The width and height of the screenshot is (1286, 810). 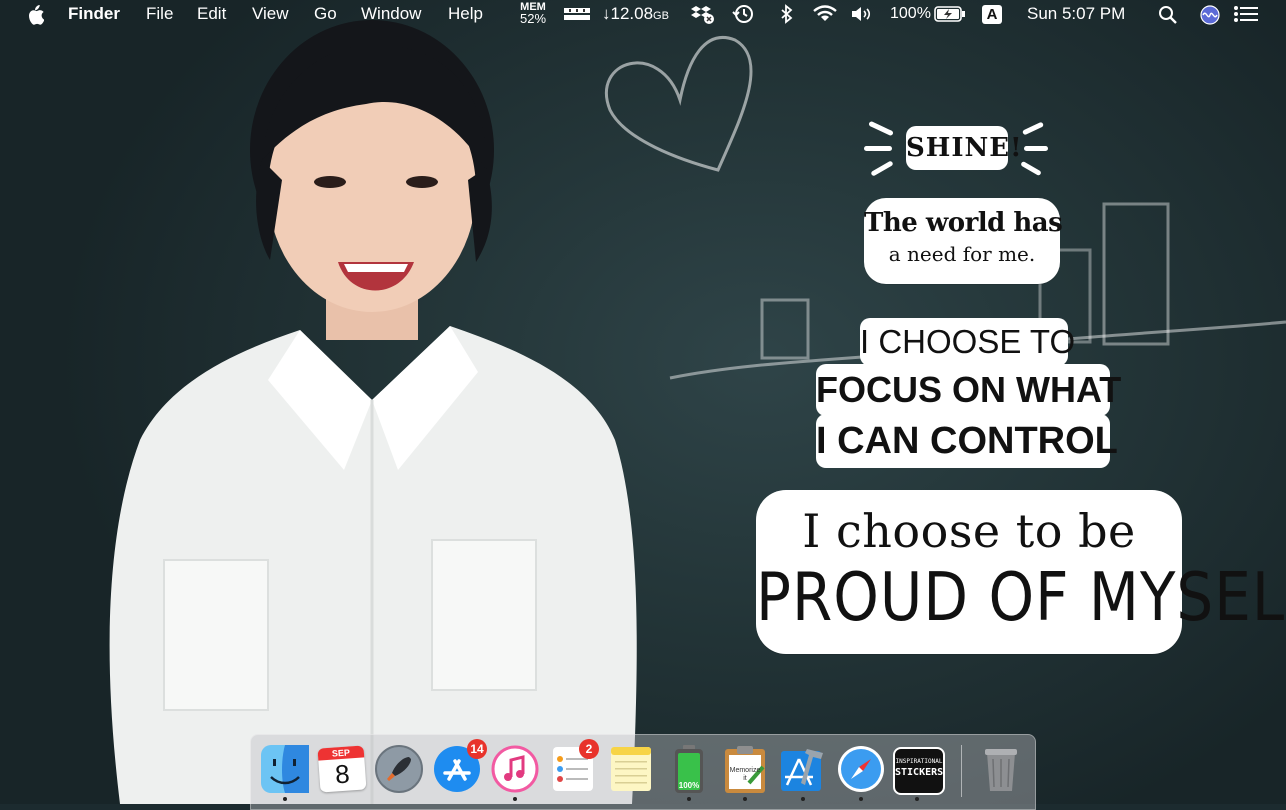 I want to click on memorize-label: Memorize it, so click(x=745, y=774).